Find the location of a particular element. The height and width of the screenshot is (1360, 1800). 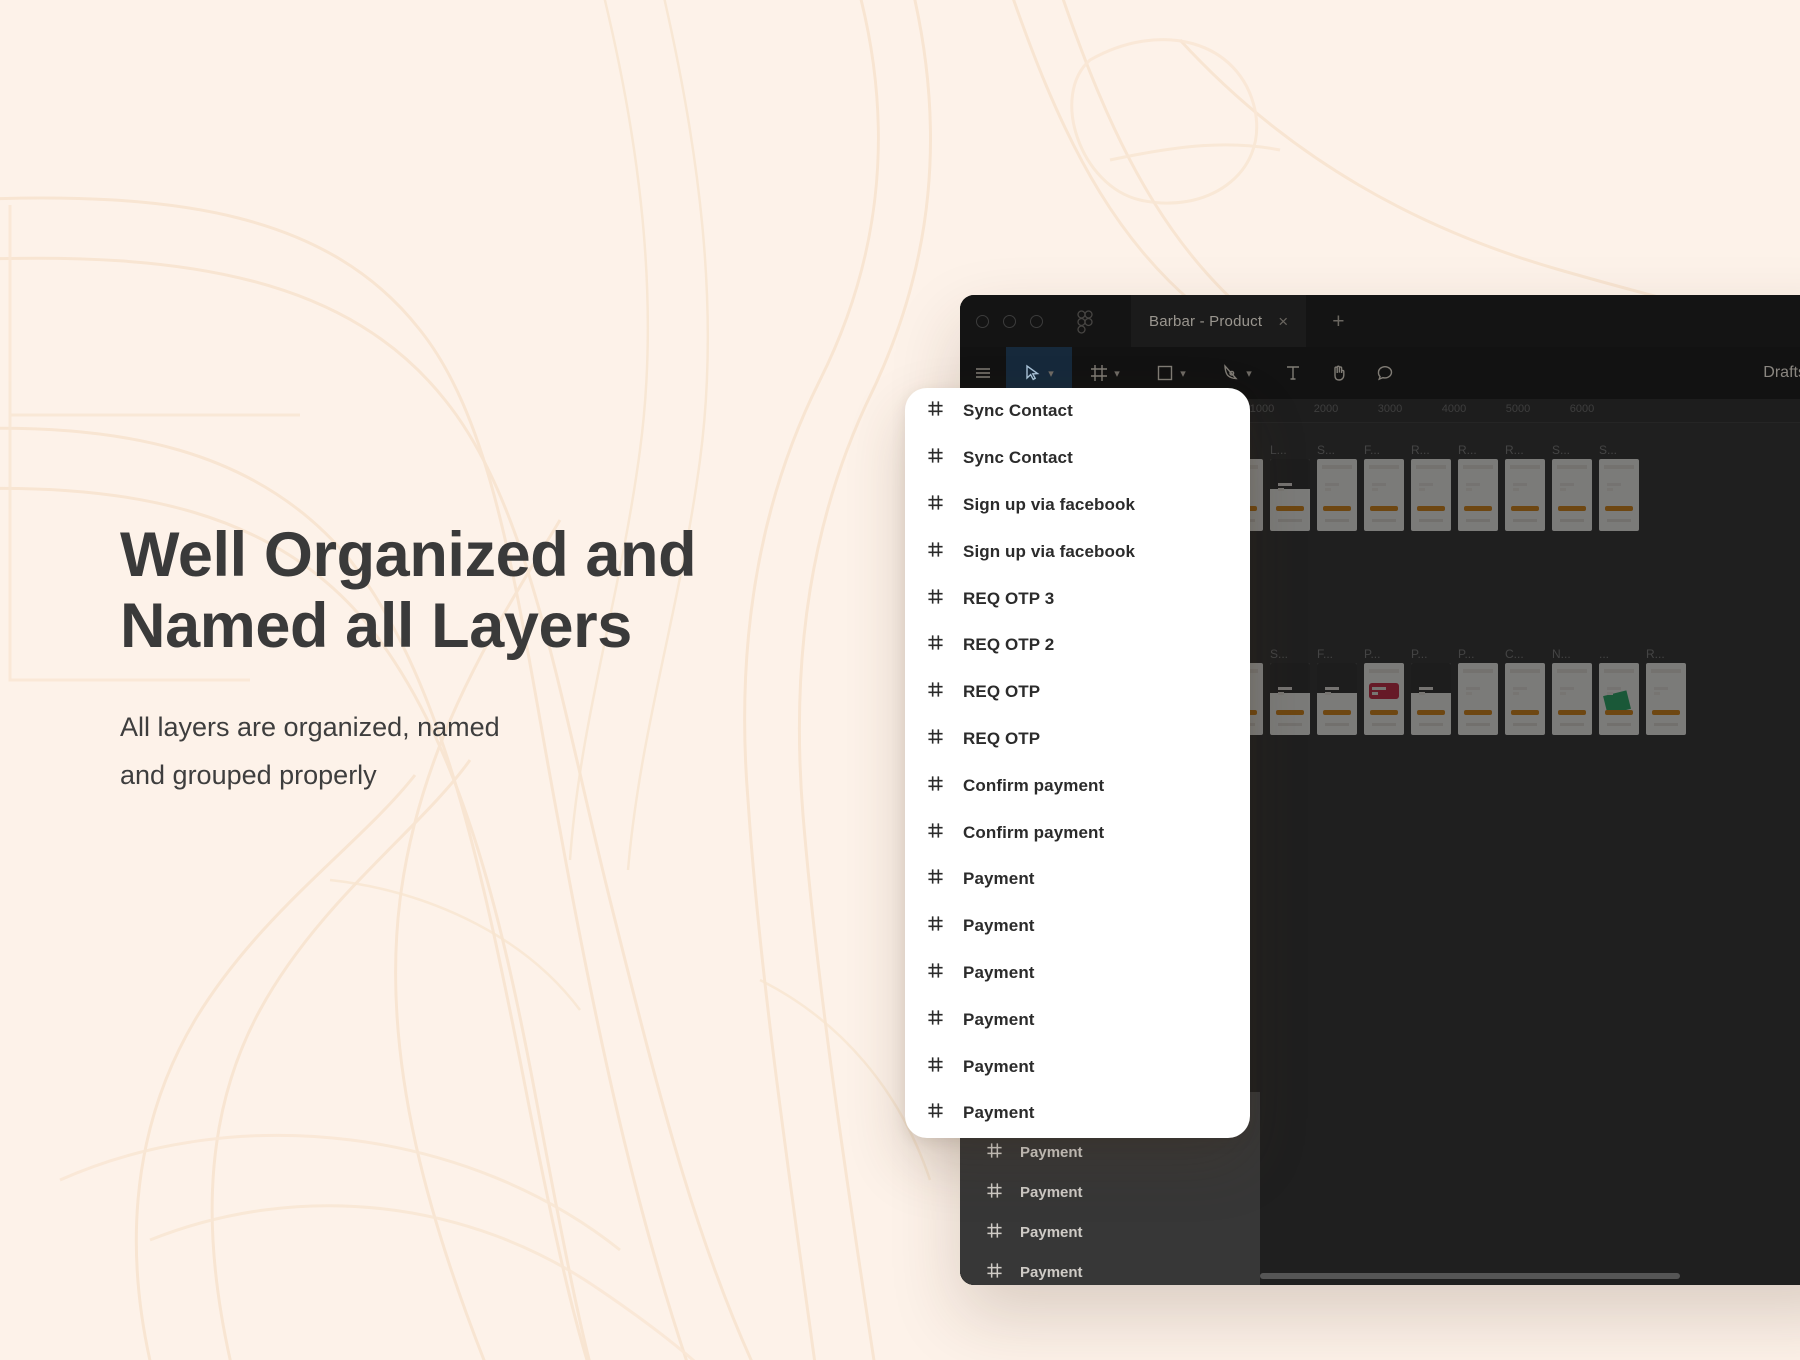

comment-icon is located at coordinates (1385, 373).